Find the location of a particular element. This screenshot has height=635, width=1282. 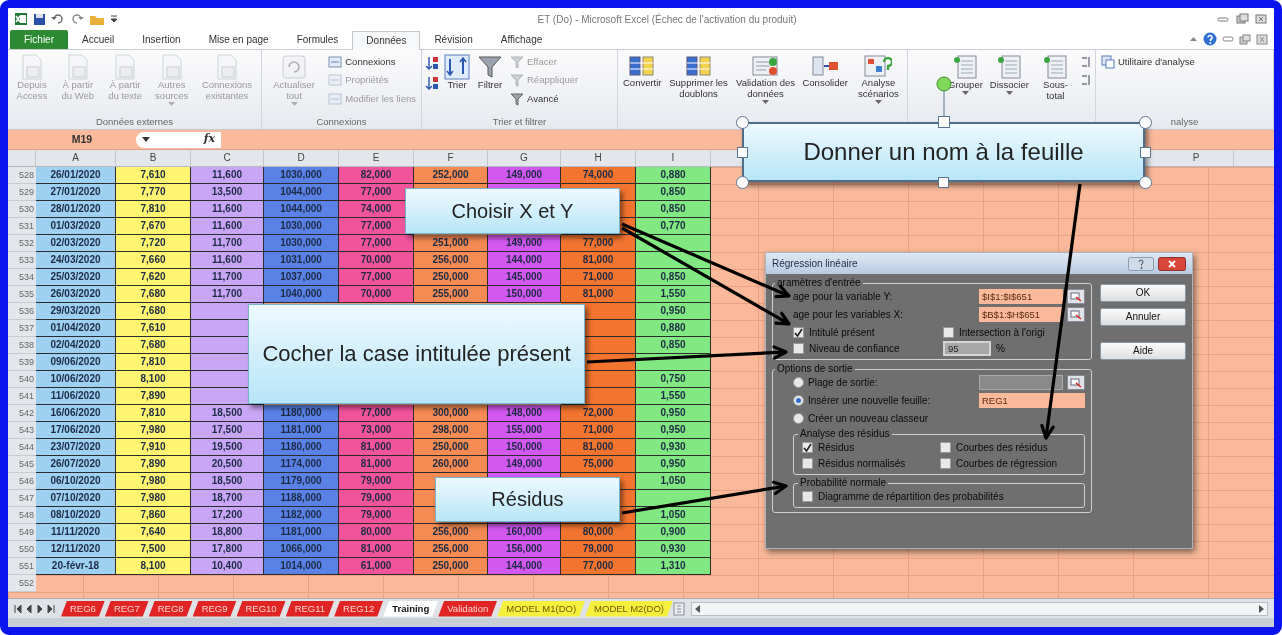

dialog-button: OK is located at coordinates (1143, 293).